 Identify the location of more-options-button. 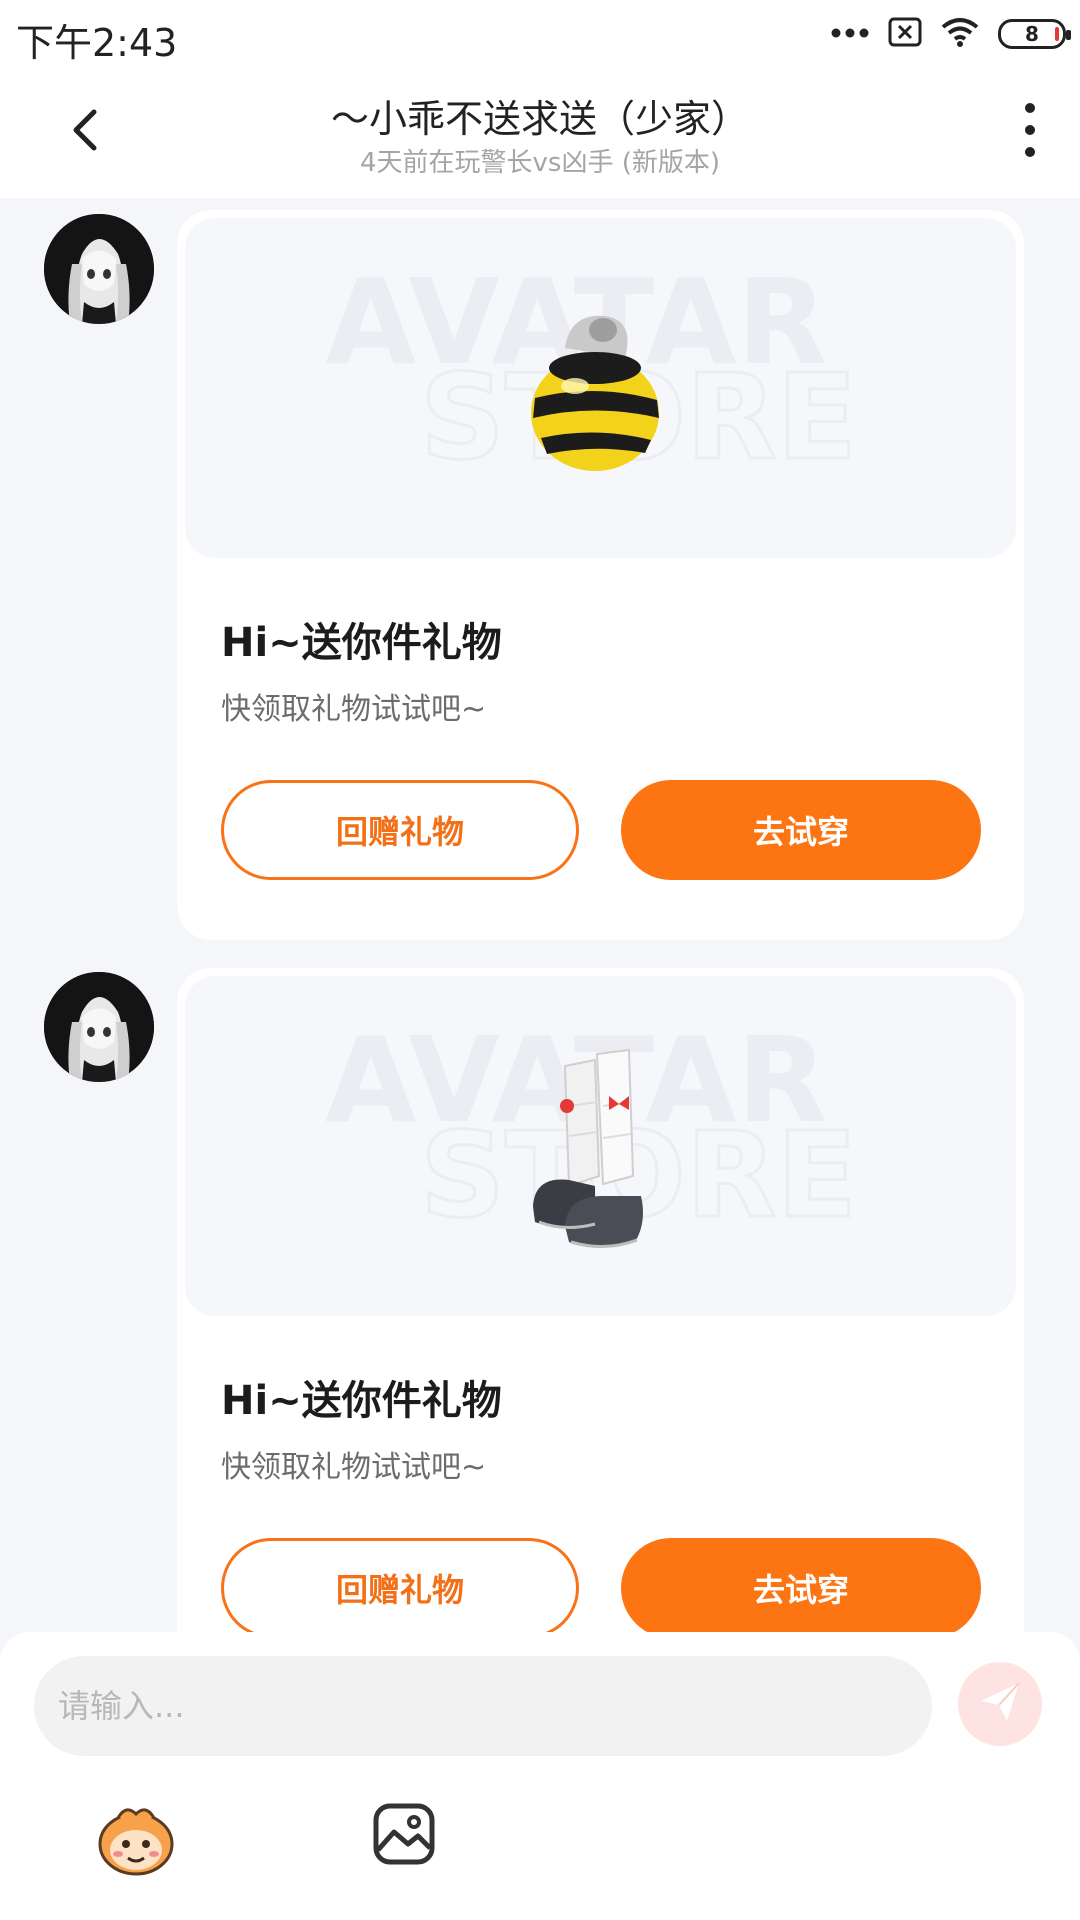
(1030, 130).